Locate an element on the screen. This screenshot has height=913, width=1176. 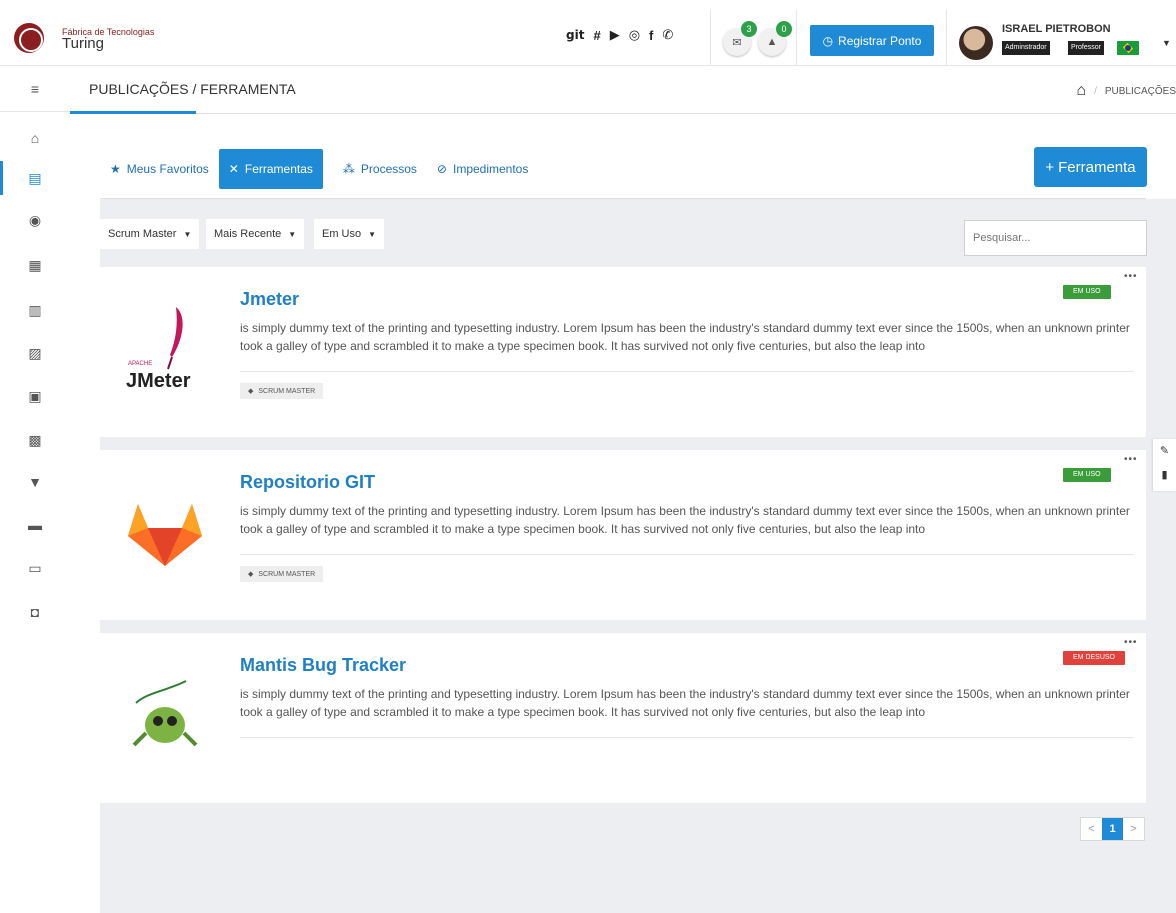
sidebar: ≡ ⌂ ▤ ◉ ▦ ▥ ▨ ▣ ▩ ▼ ▬ ▭ ◘ is located at coordinates (35, 489).